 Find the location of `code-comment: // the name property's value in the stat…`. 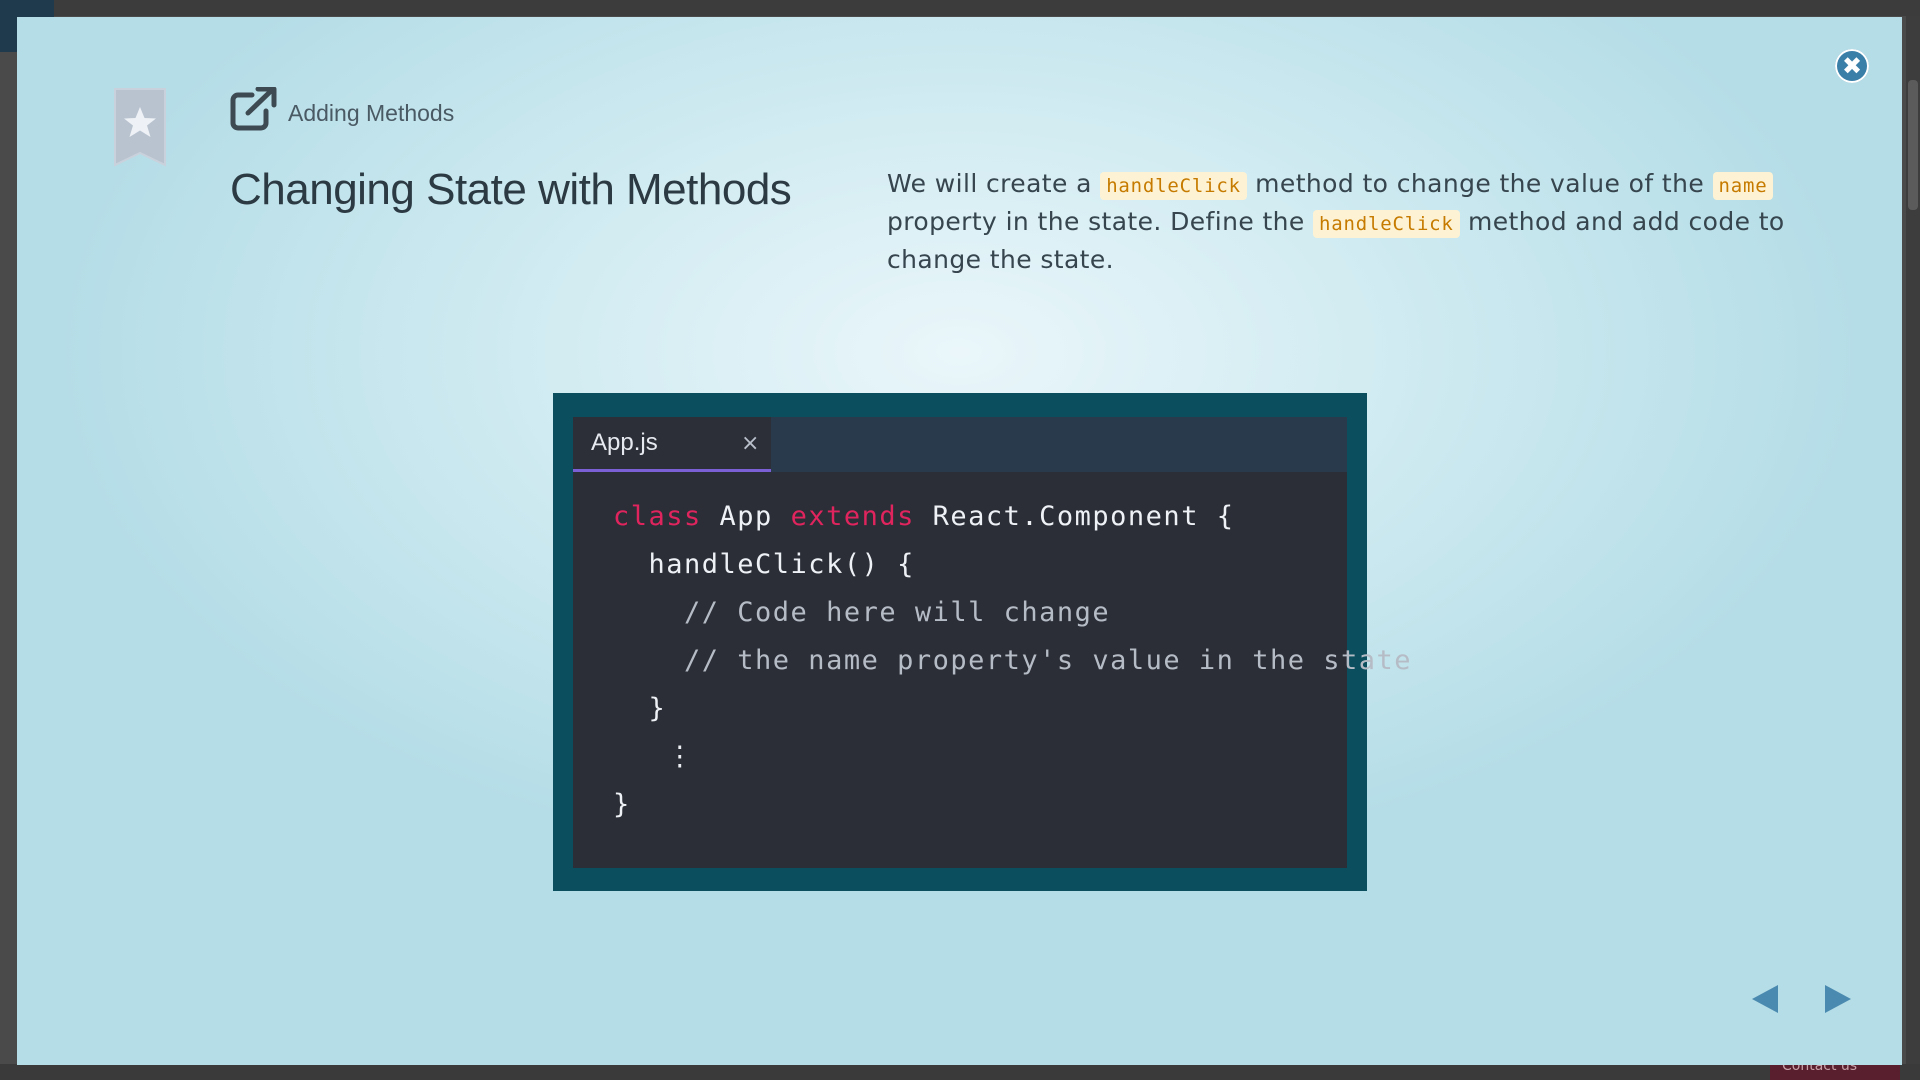

code-comment: // the name property's value in the stat… is located at coordinates (1012, 660).